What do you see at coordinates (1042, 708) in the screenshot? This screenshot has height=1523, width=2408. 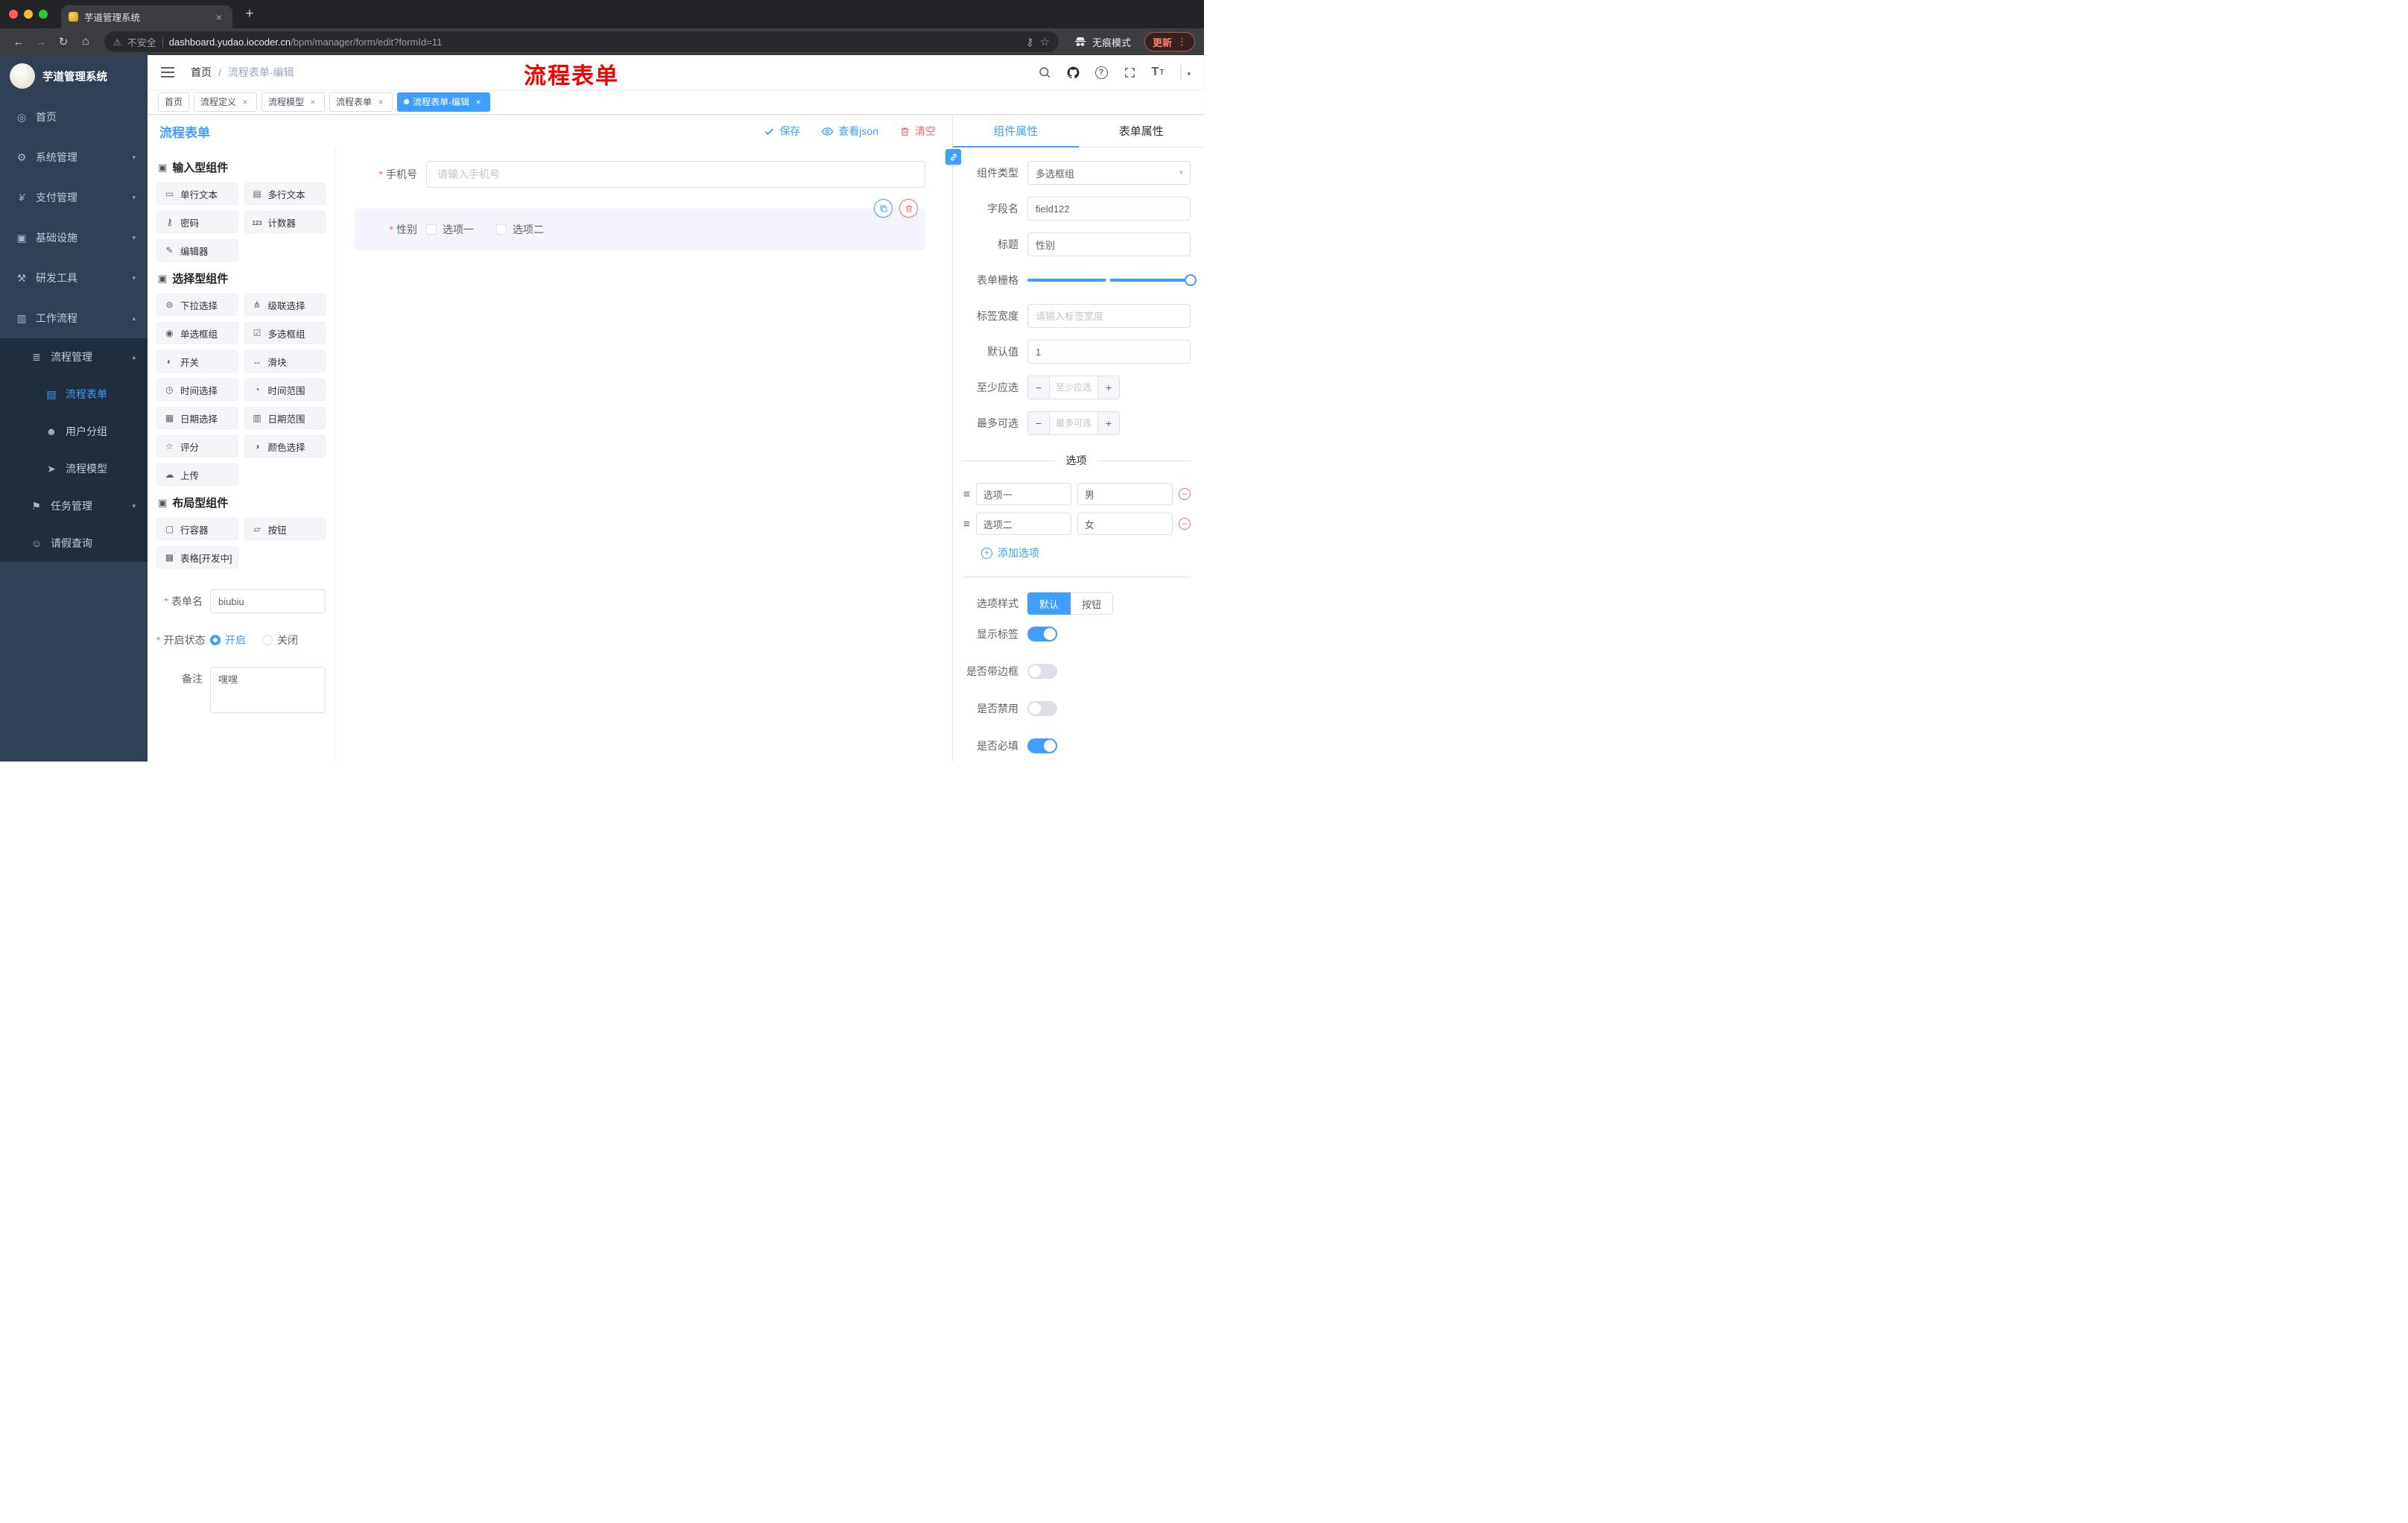 I see `disabled-switch` at bounding box center [1042, 708].